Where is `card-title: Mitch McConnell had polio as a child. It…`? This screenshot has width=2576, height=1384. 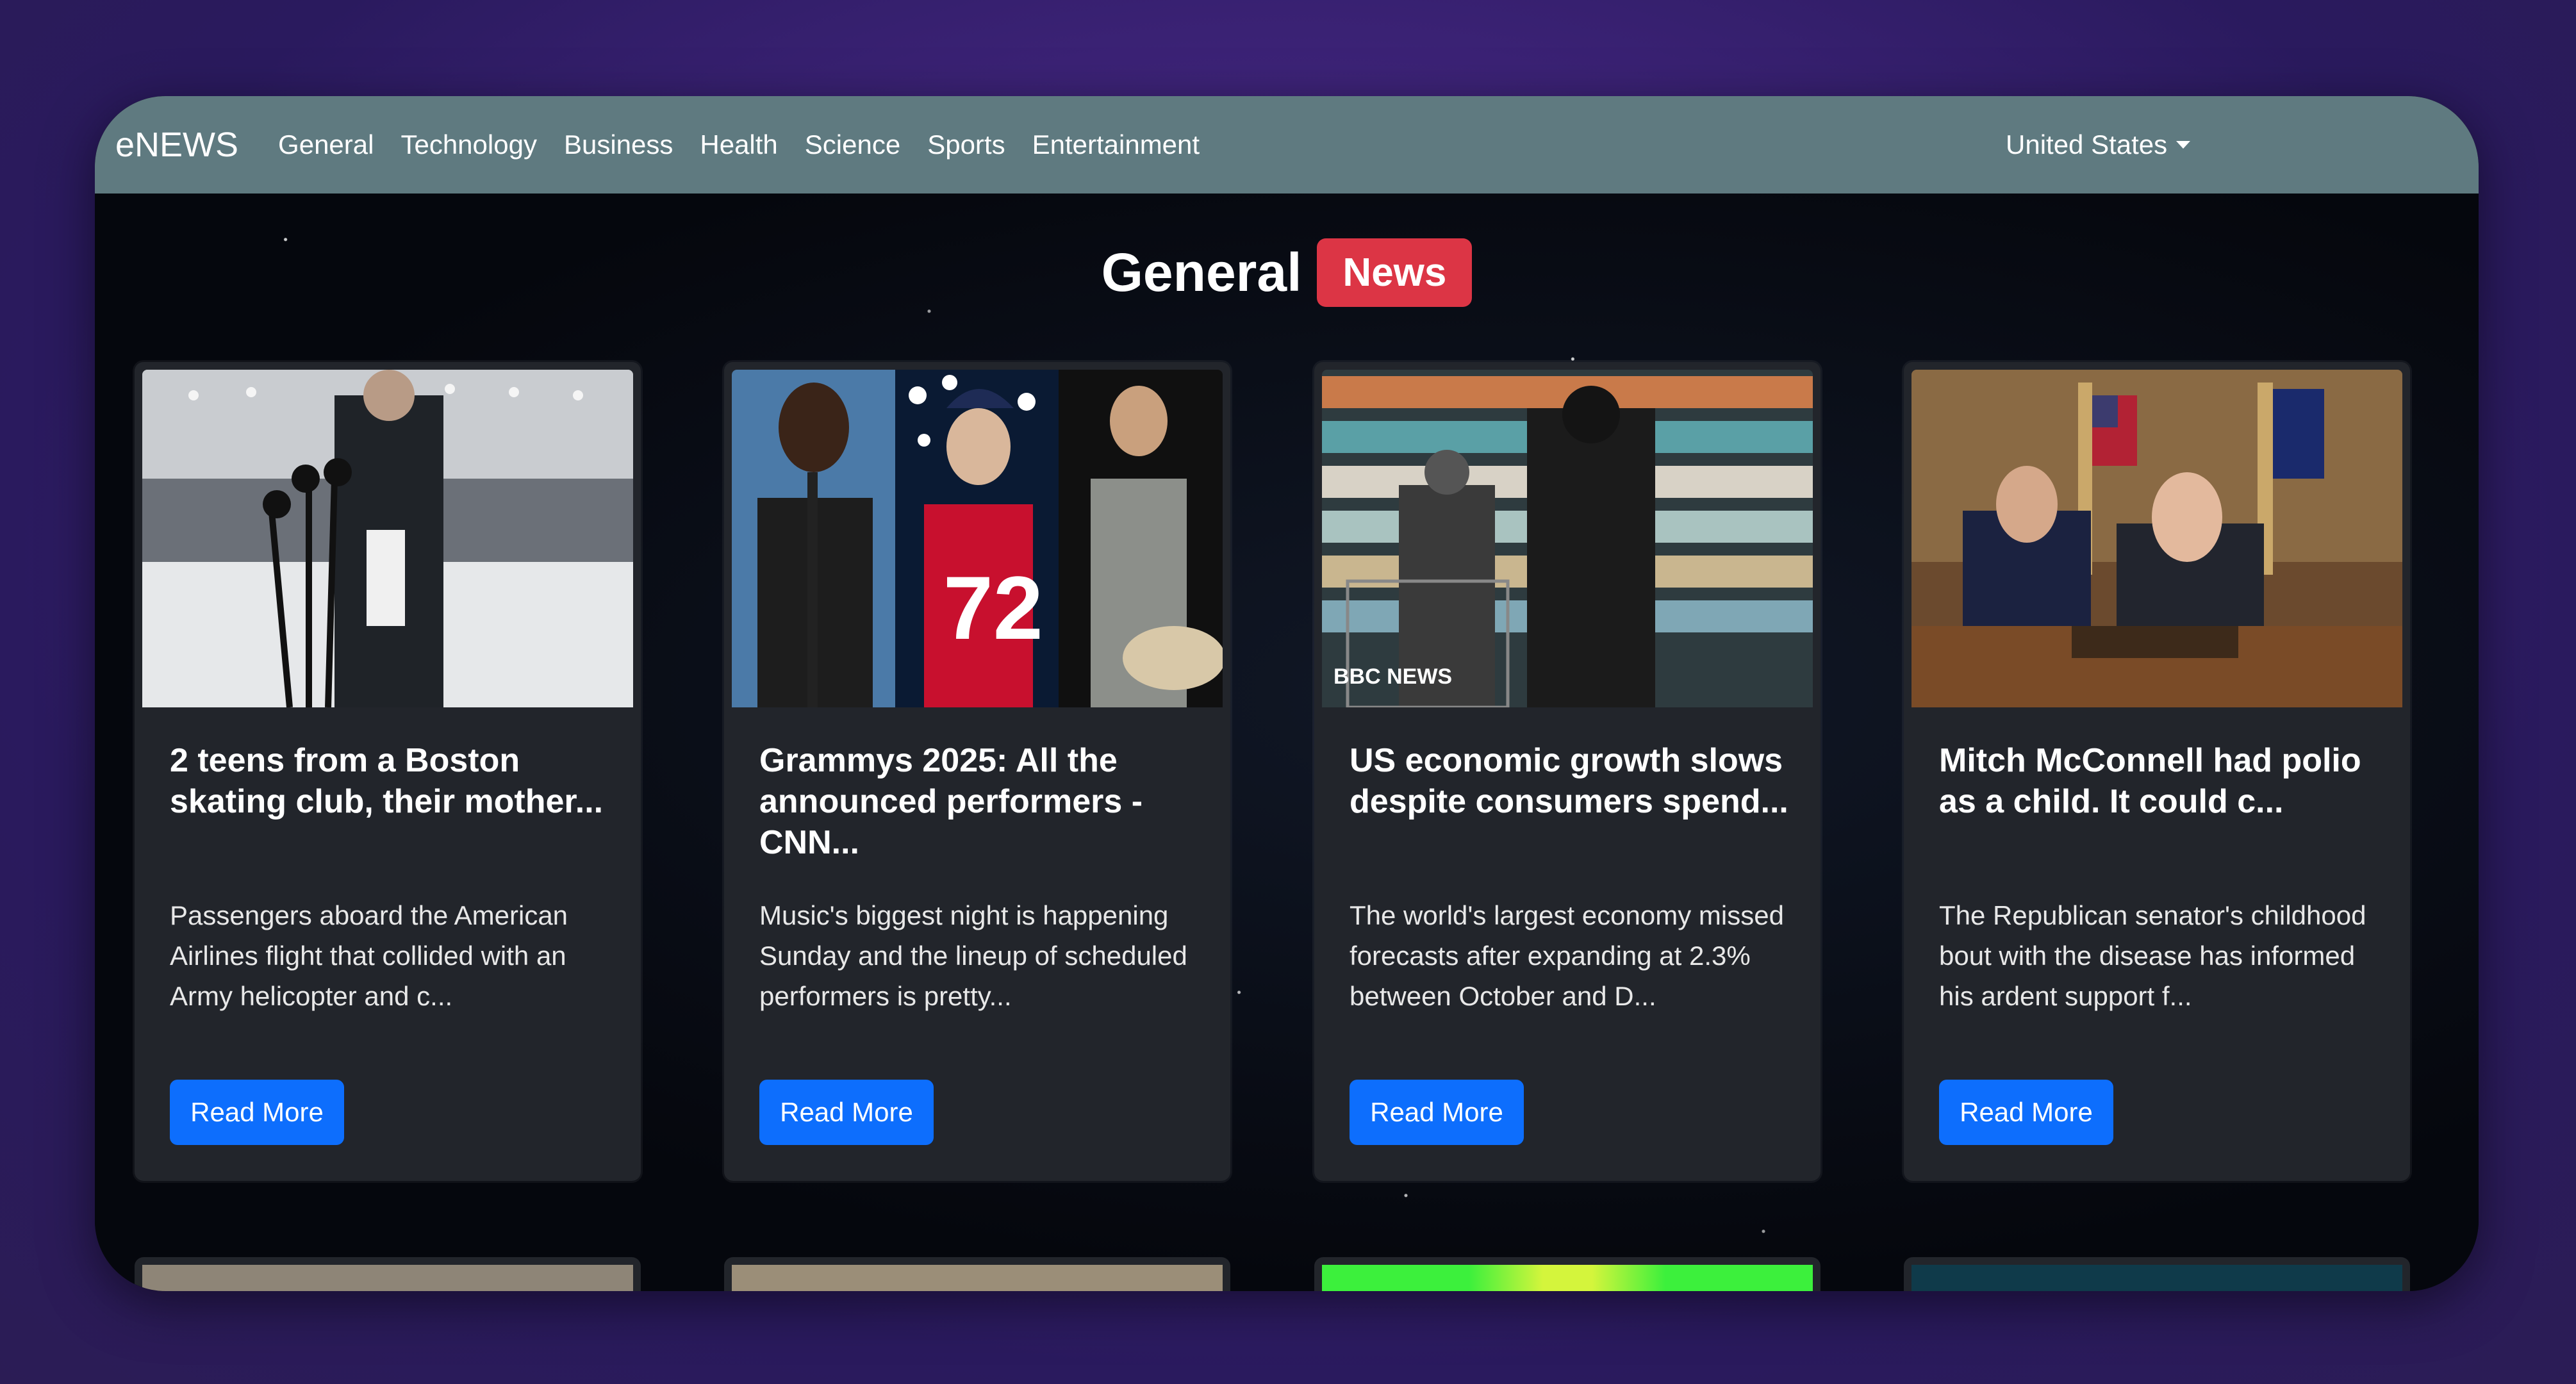
card-title: Mitch McConnell had polio as a child. It… is located at coordinates (2163, 781).